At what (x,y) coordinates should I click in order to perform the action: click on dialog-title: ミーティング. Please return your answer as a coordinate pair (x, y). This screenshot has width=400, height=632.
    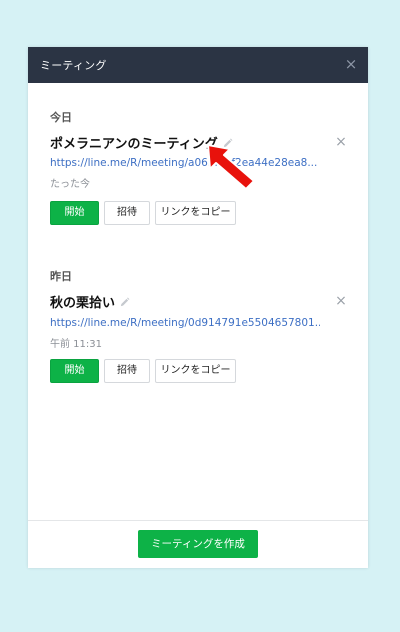
    Looking at the image, I should click on (73, 65).